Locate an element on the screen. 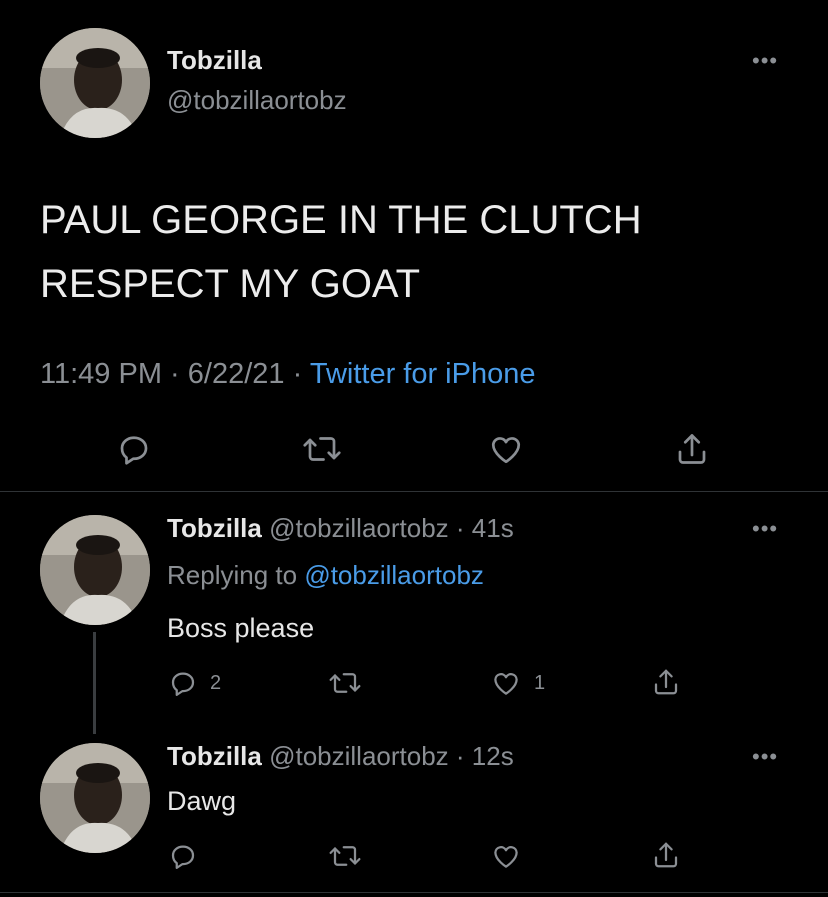 This screenshot has height=897, width=828. reply-text: Boss please is located at coordinates (241, 628).